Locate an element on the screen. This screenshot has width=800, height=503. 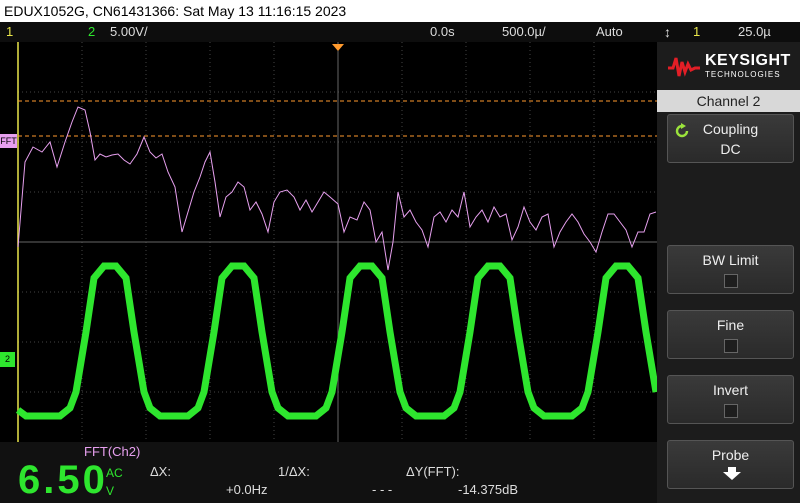
invert-softkey: Invert is located at coordinates (730, 399).